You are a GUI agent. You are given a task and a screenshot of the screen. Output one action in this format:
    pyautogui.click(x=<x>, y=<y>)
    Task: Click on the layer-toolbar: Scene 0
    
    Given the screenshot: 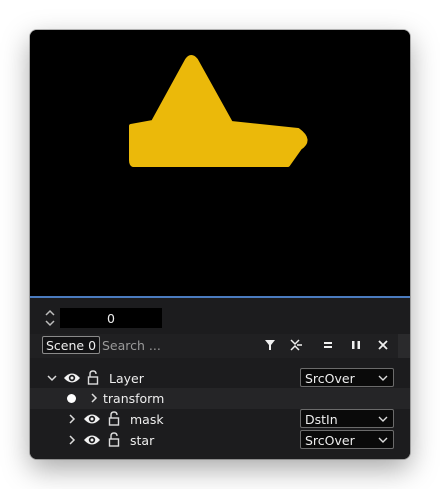 What is the action you would take?
    pyautogui.click(x=220, y=346)
    